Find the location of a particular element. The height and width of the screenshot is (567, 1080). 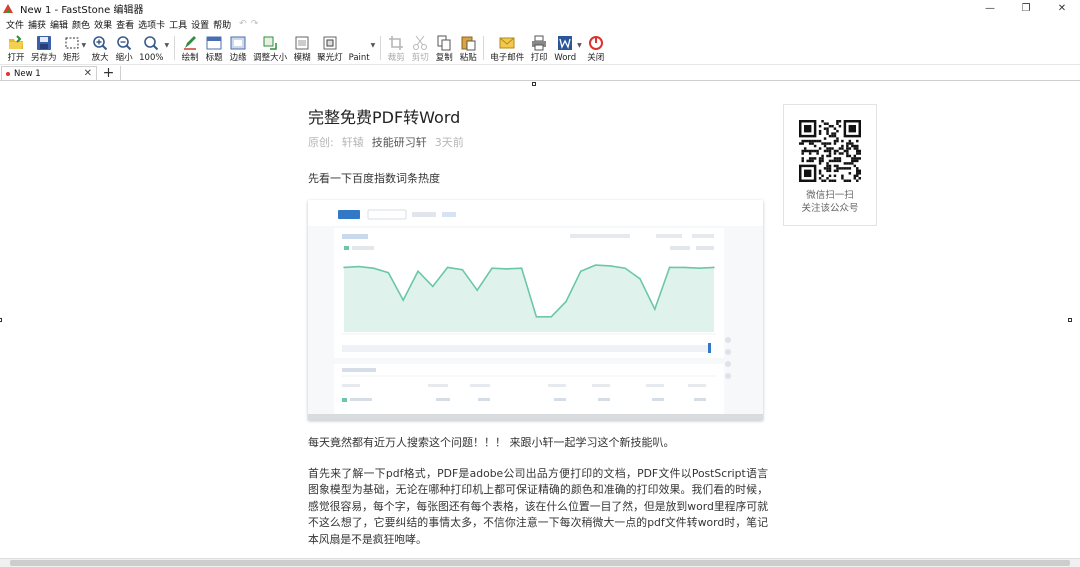

draw-button: 绘制 is located at coordinates (190, 48).